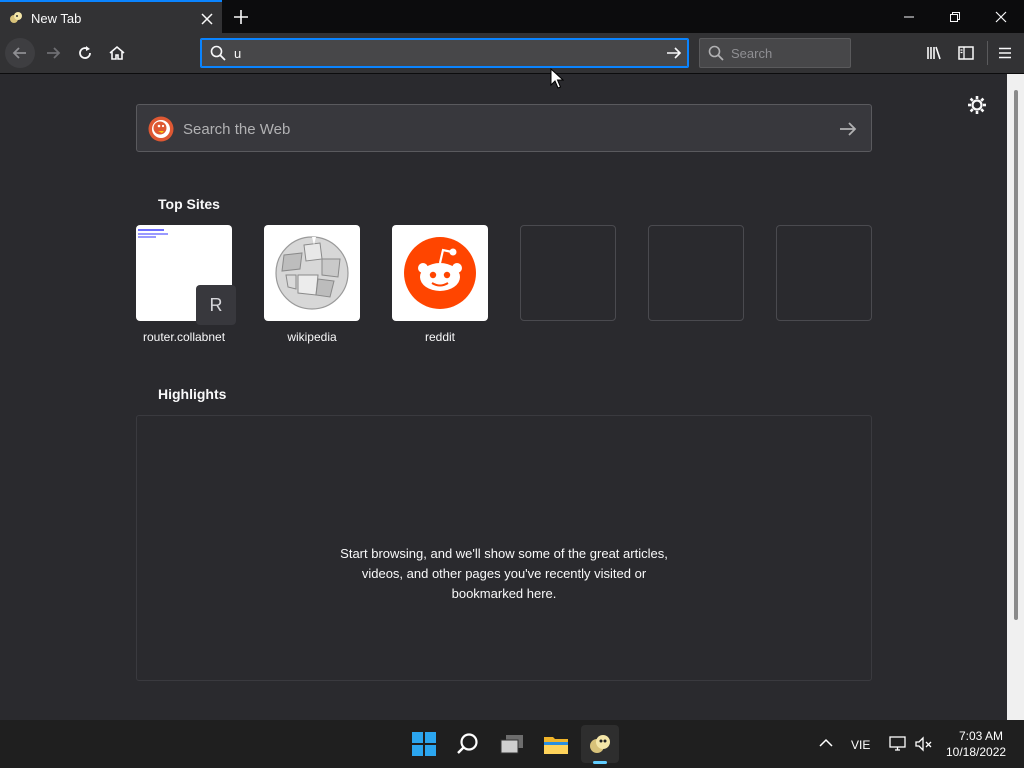  I want to click on sidebar-icon, so click(966, 53).